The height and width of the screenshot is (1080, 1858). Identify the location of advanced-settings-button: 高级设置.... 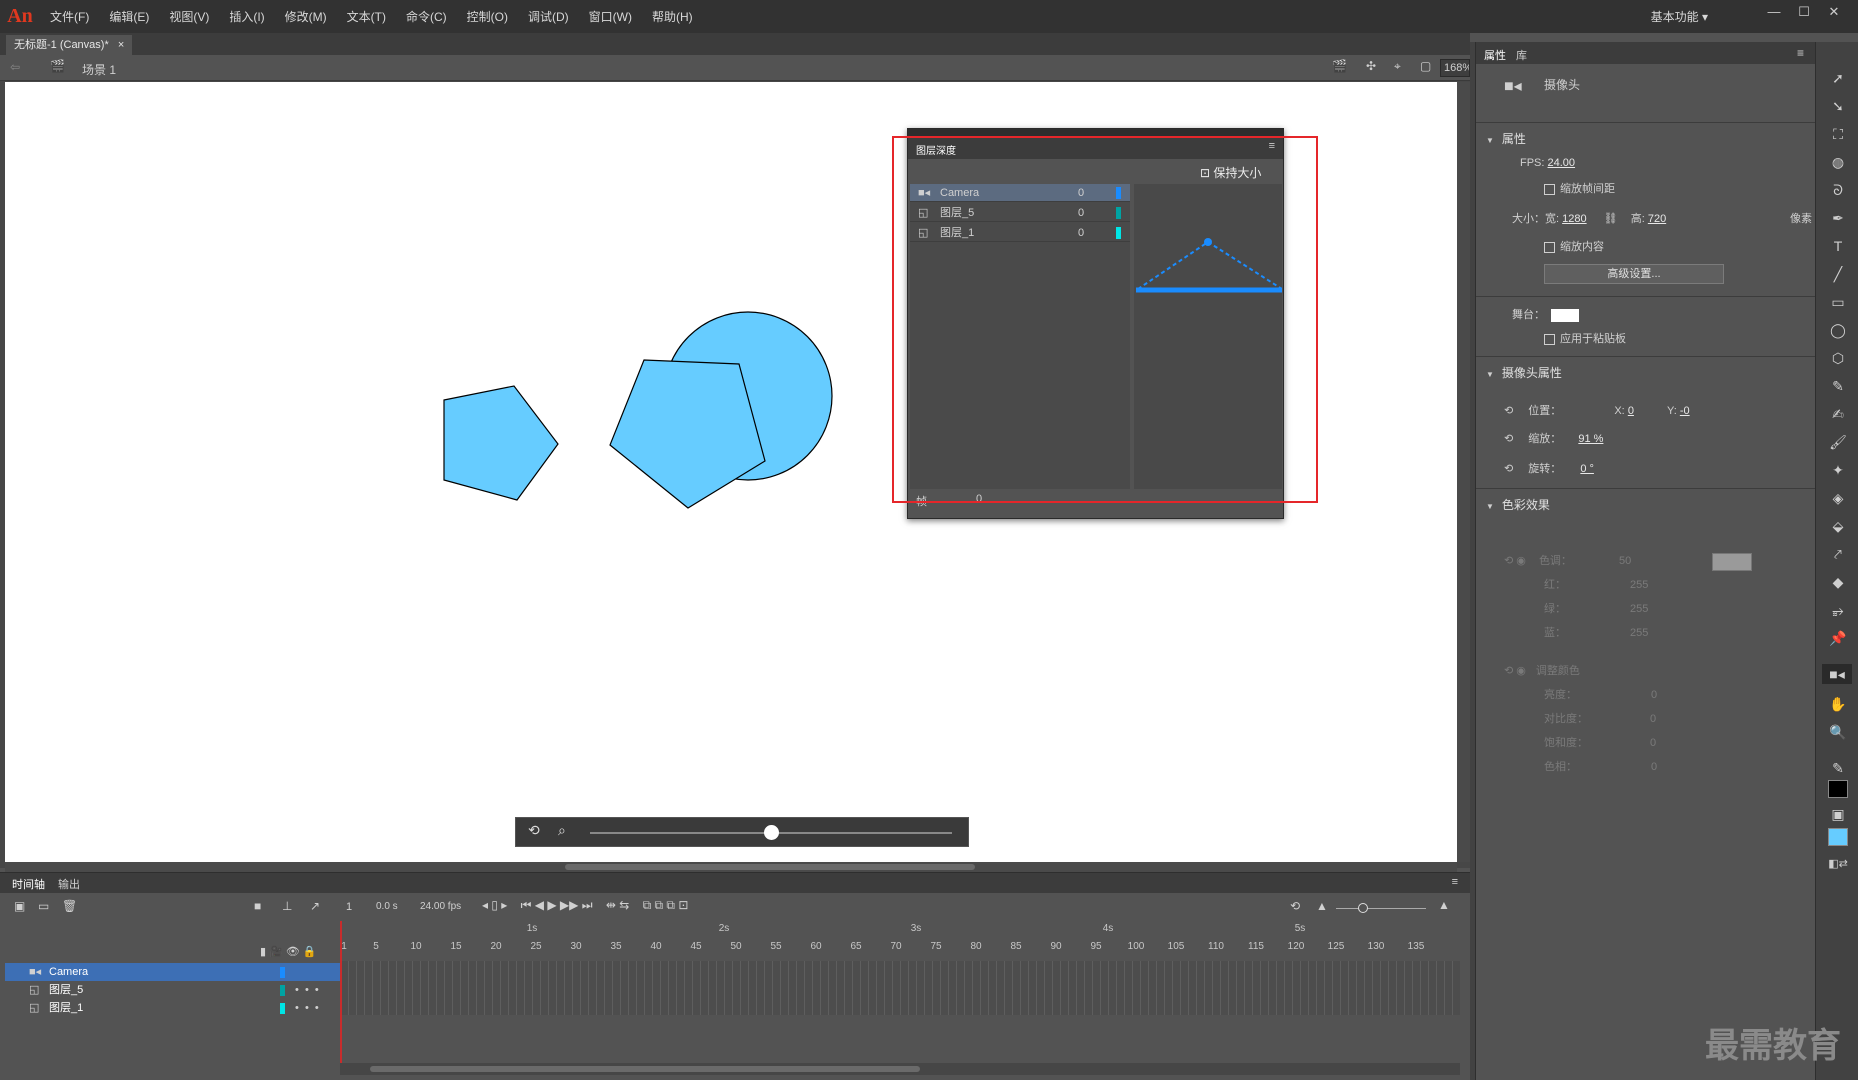
(1634, 274).